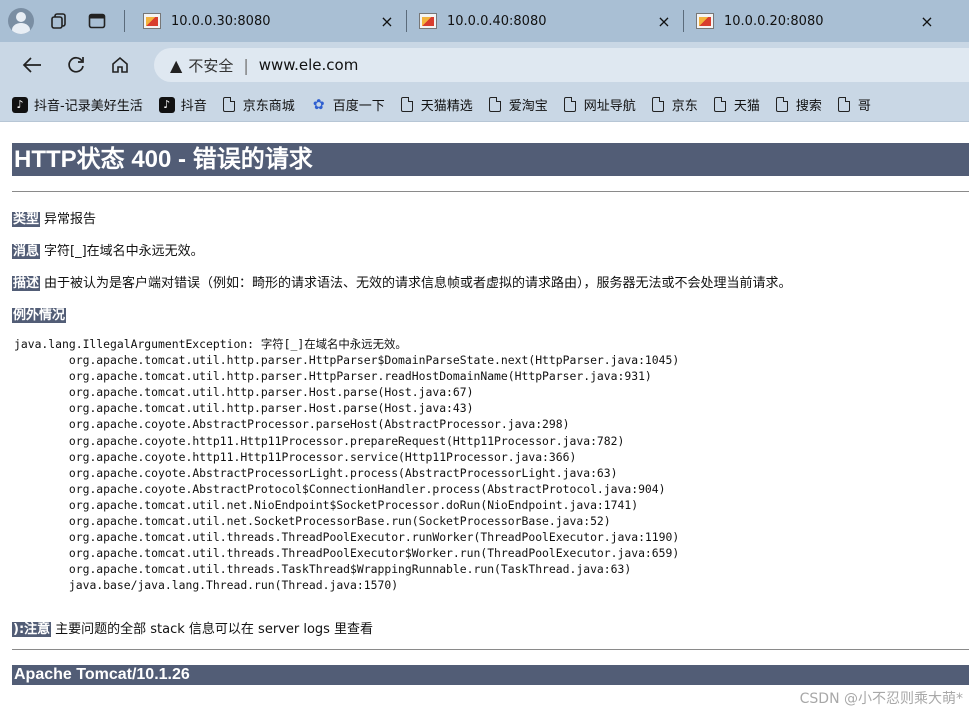  I want to click on bookmark-item: ✿ 百度一下, so click(348, 105).